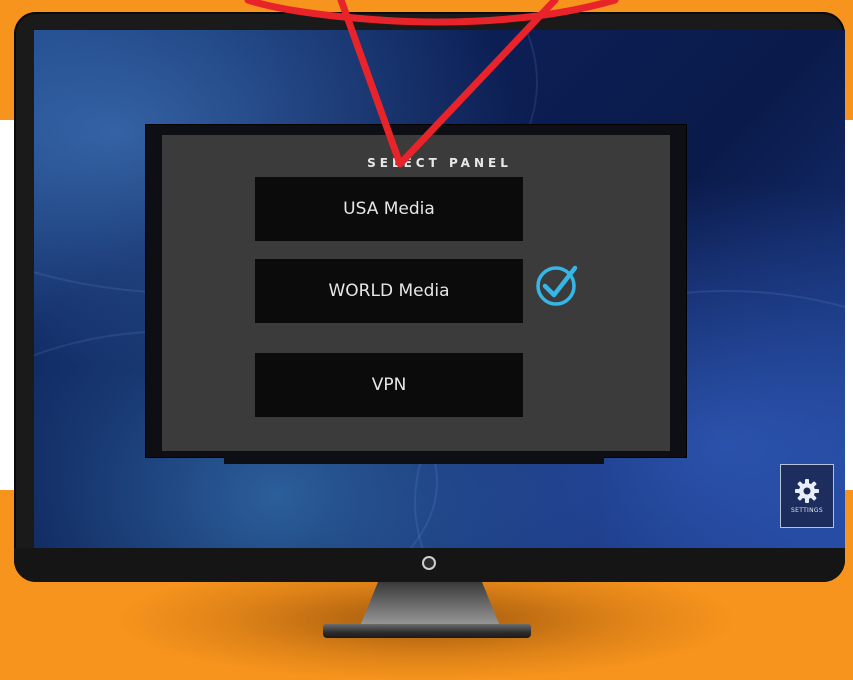  What do you see at coordinates (389, 209) in the screenshot?
I see `usa-media-button: USA Media` at bounding box center [389, 209].